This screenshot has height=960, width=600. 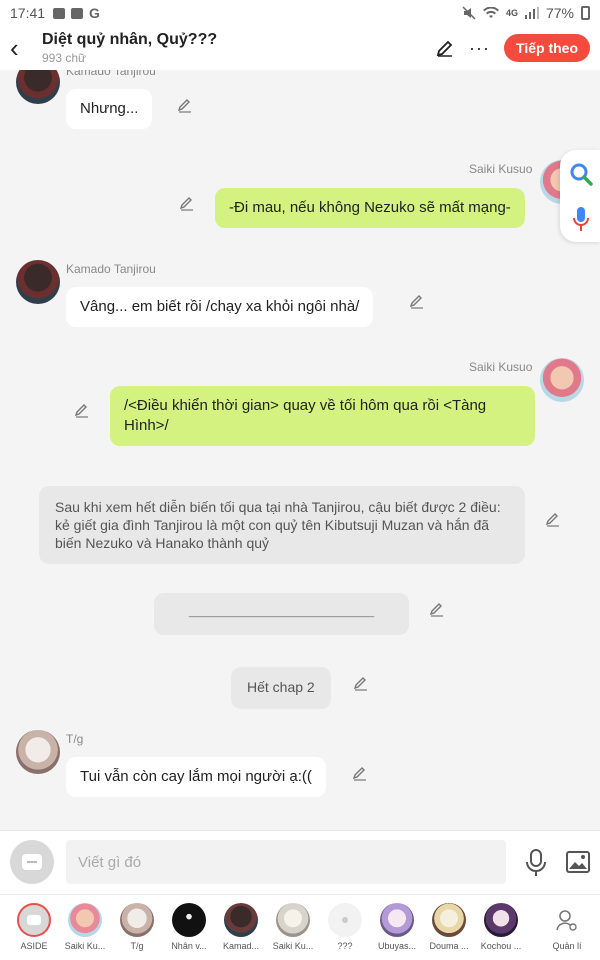 What do you see at coordinates (511, 13) in the screenshot?
I see `network-type: 4G` at bounding box center [511, 13].